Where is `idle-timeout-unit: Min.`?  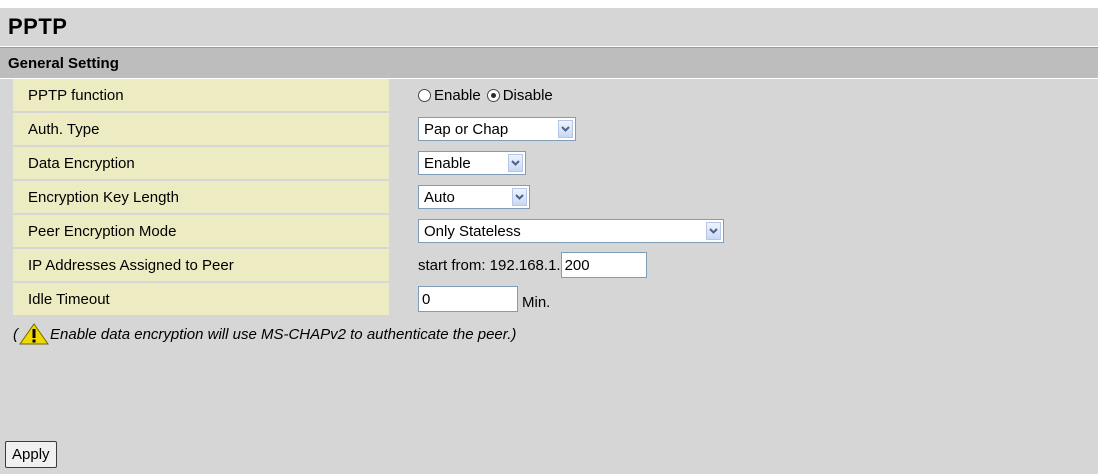 idle-timeout-unit: Min. is located at coordinates (536, 302).